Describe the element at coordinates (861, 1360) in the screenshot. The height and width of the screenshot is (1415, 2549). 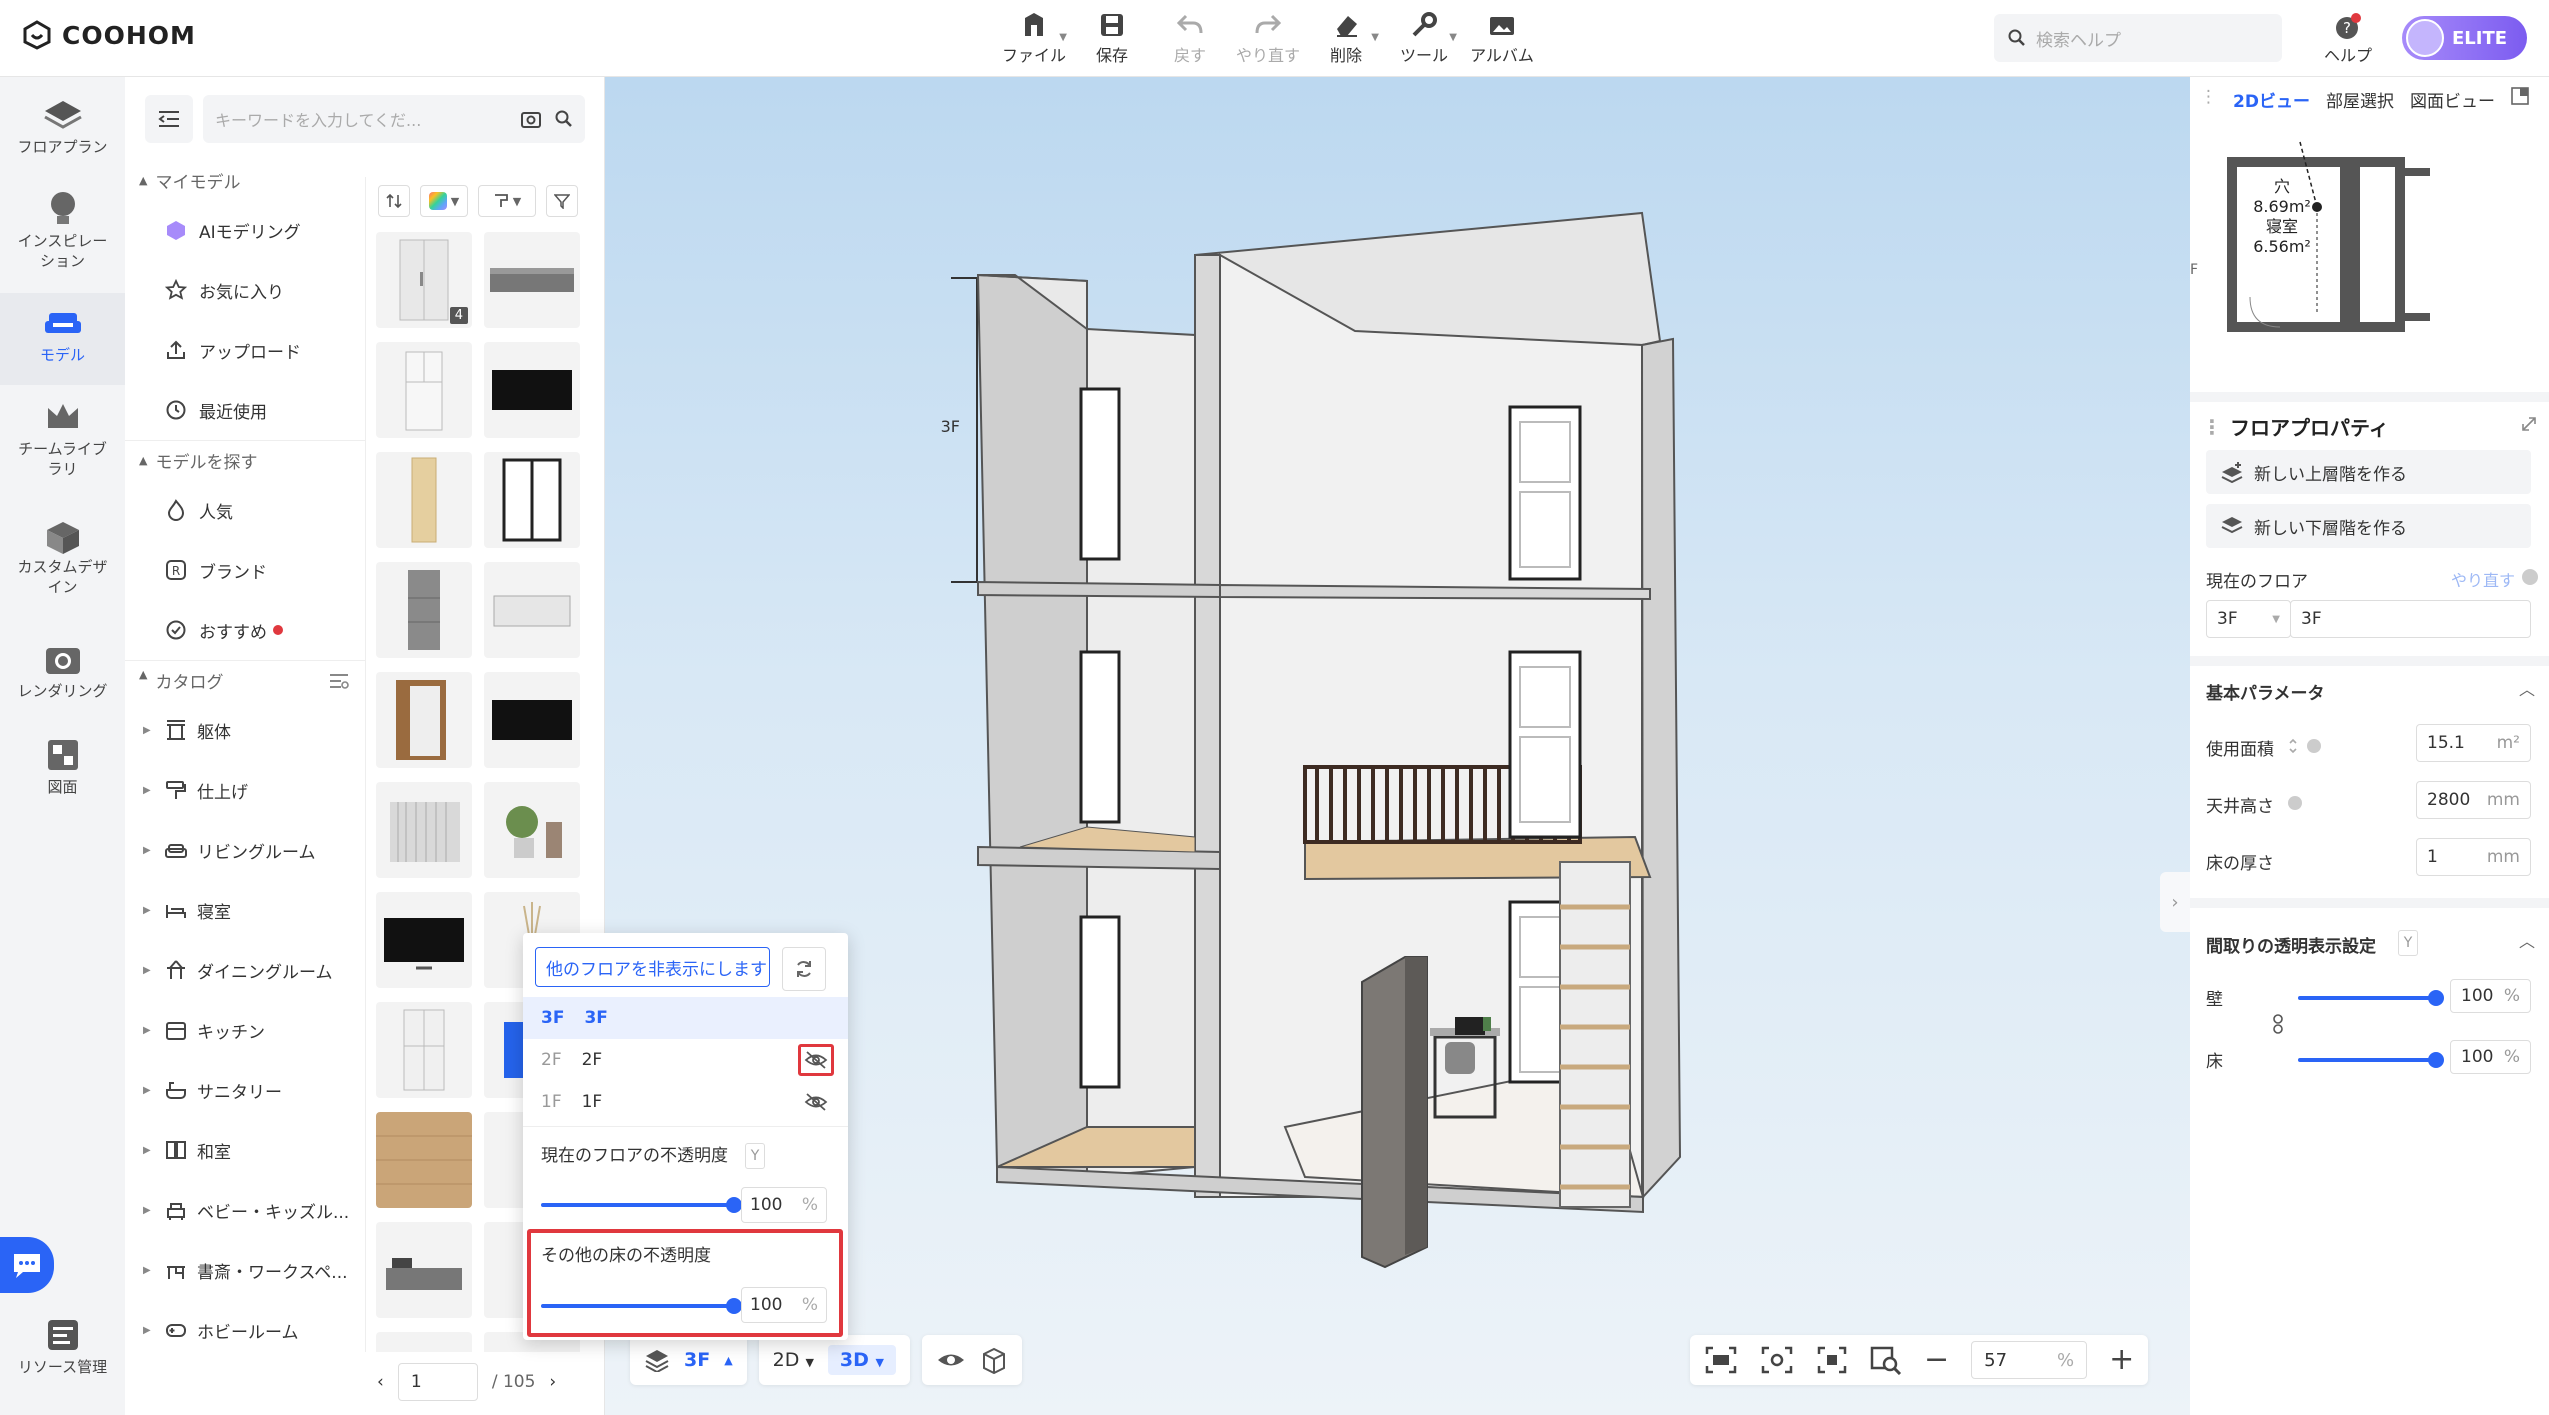
I see `view-3d-button: 3D ▼` at that location.